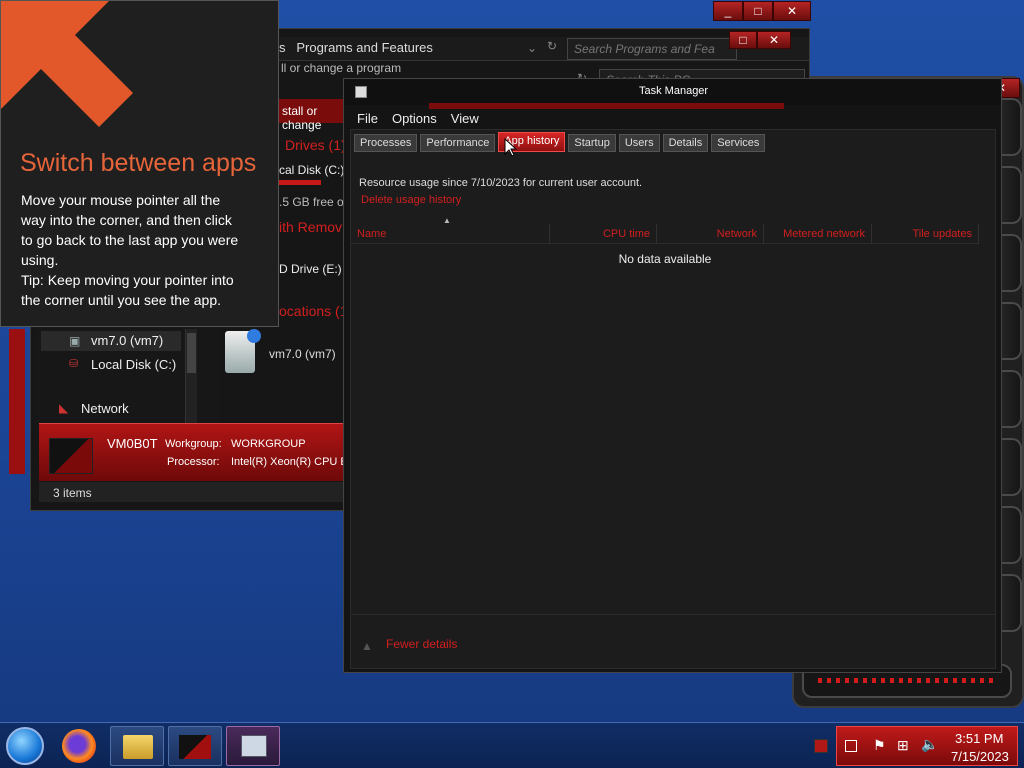  Describe the element at coordinates (17, 401) in the screenshot. I see `left-red-strip` at that location.